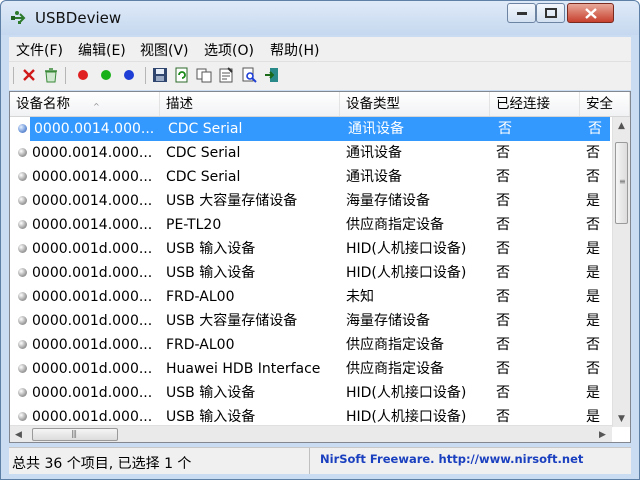 Image resolution: width=640 pixels, height=480 pixels. I want to click on maximize-button, so click(550, 13).